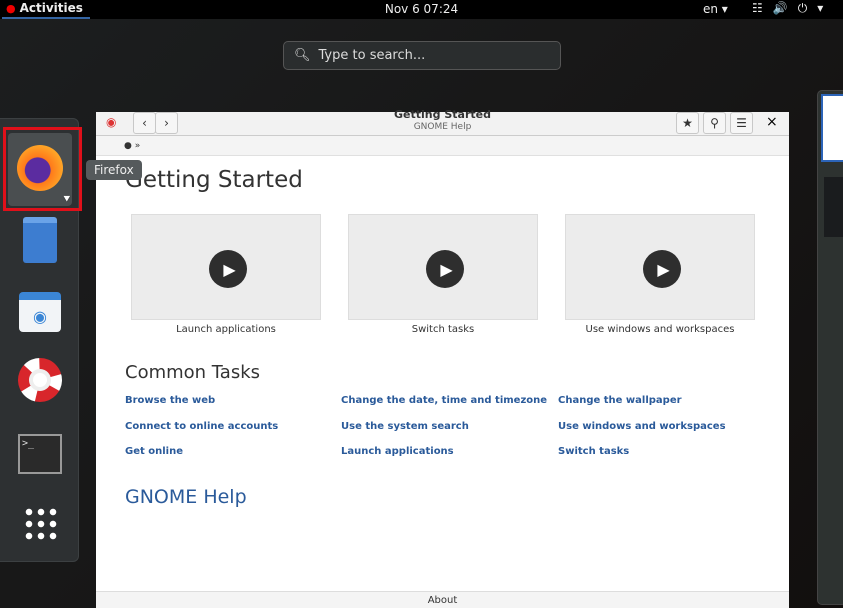 Image resolution: width=843 pixels, height=608 pixels. I want to click on firefox-launcher, so click(40, 168).